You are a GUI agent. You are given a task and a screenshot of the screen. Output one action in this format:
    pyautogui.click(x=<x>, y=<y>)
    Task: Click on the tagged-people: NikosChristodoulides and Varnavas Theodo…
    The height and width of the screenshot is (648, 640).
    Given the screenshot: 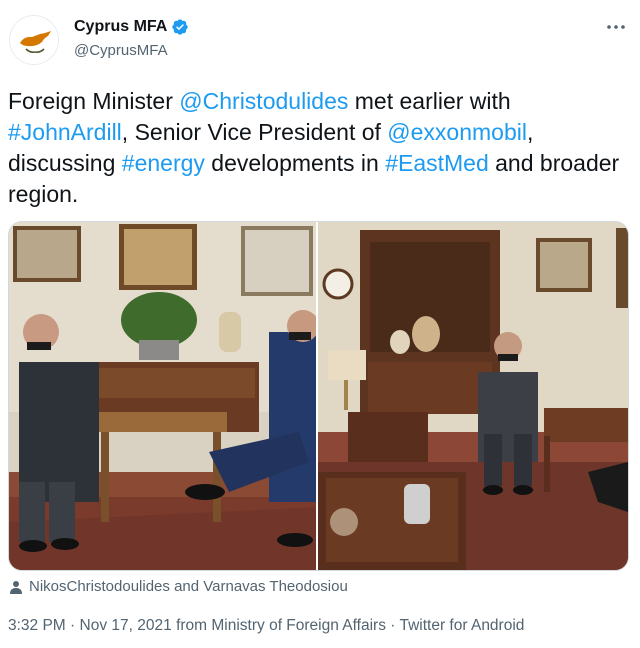 What is the action you would take?
    pyautogui.click(x=178, y=586)
    